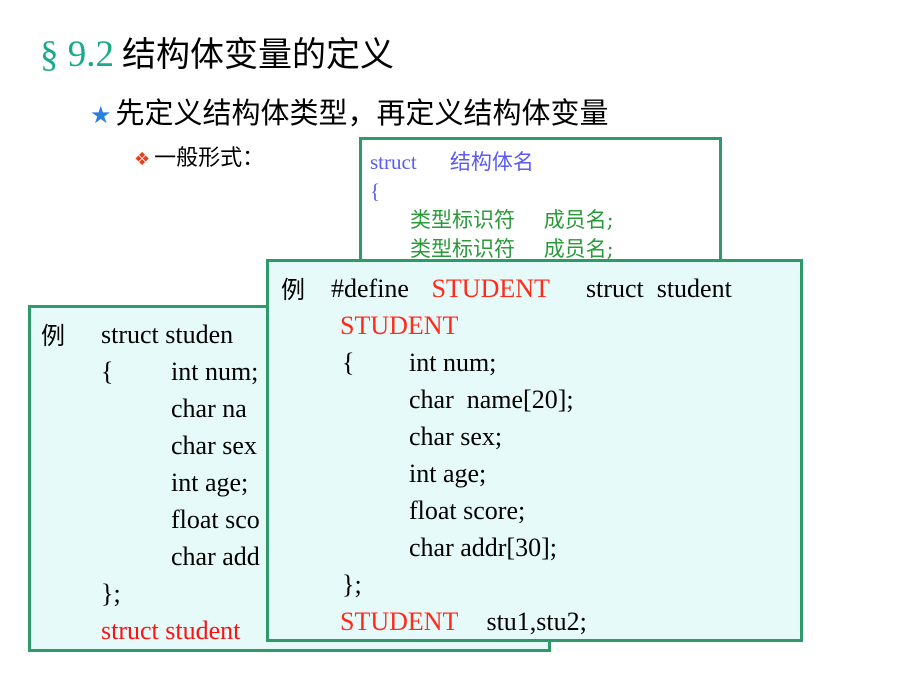 The image size is (920, 690). Describe the element at coordinates (536, 621) in the screenshot. I see `declaration-vars: stu1,stu2;` at that location.